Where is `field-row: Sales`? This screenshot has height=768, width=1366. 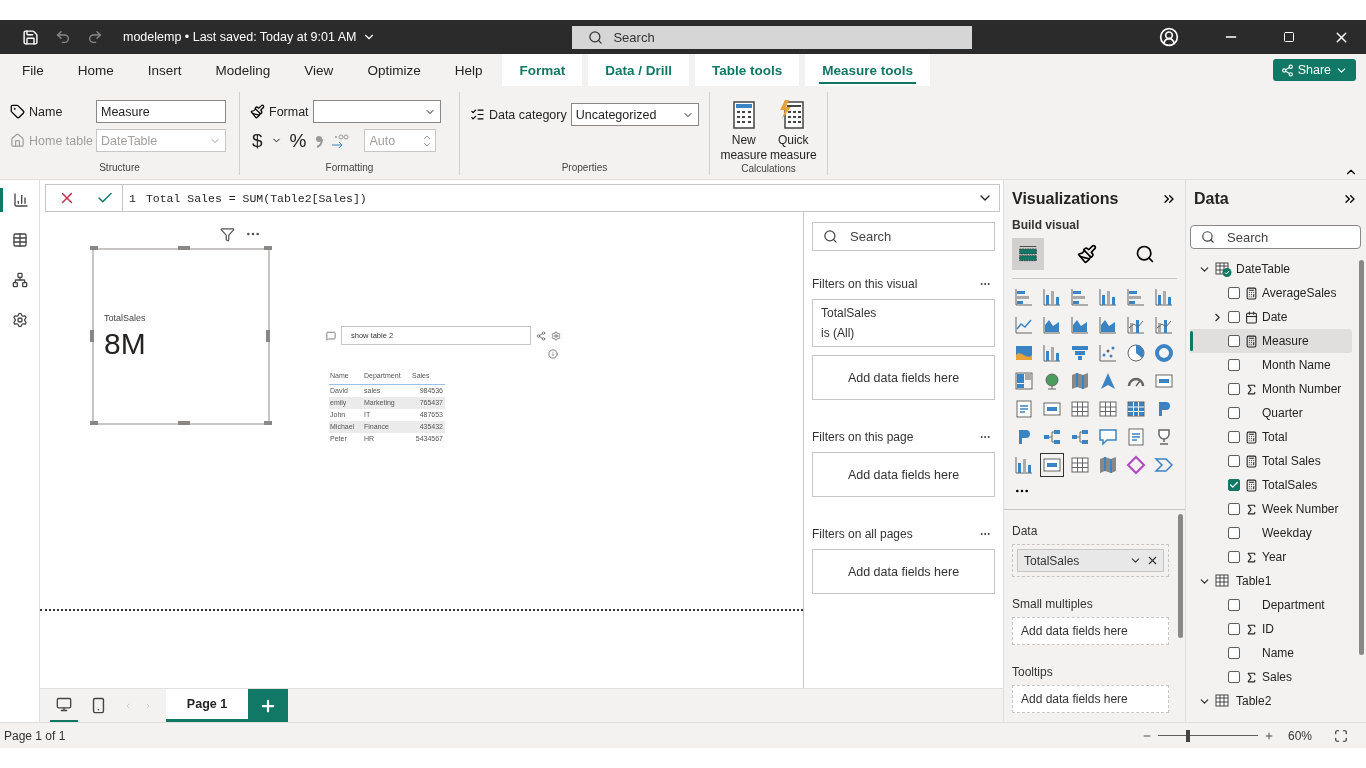
field-row: Sales is located at coordinates (1271, 677).